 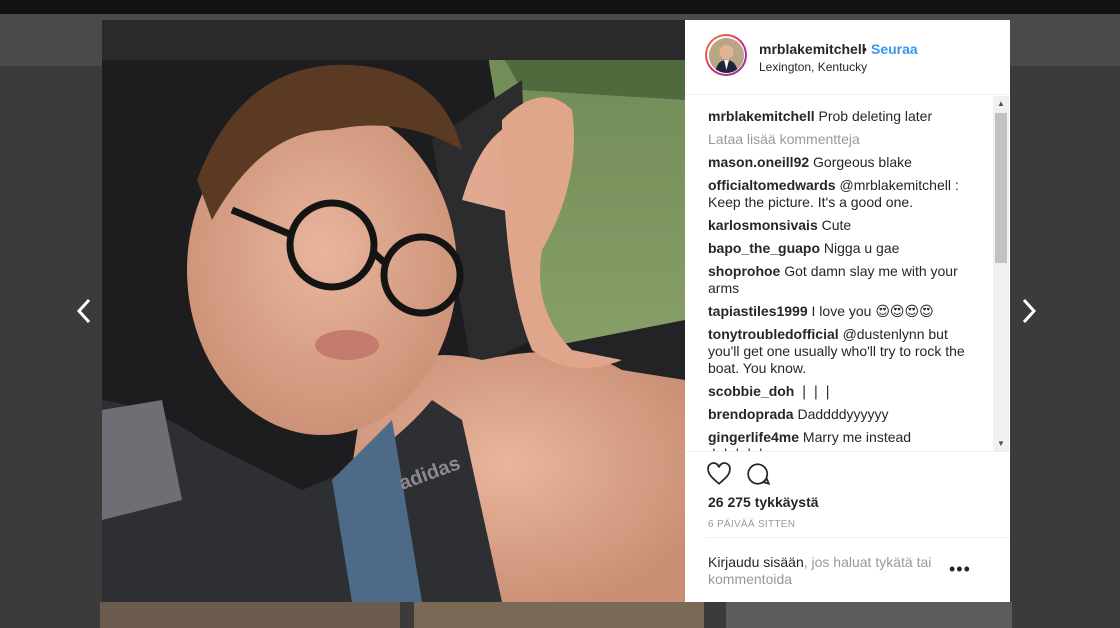 What do you see at coordinates (872, 311) in the screenshot?
I see `comment-text: I love you 😍😍😍😍` at bounding box center [872, 311].